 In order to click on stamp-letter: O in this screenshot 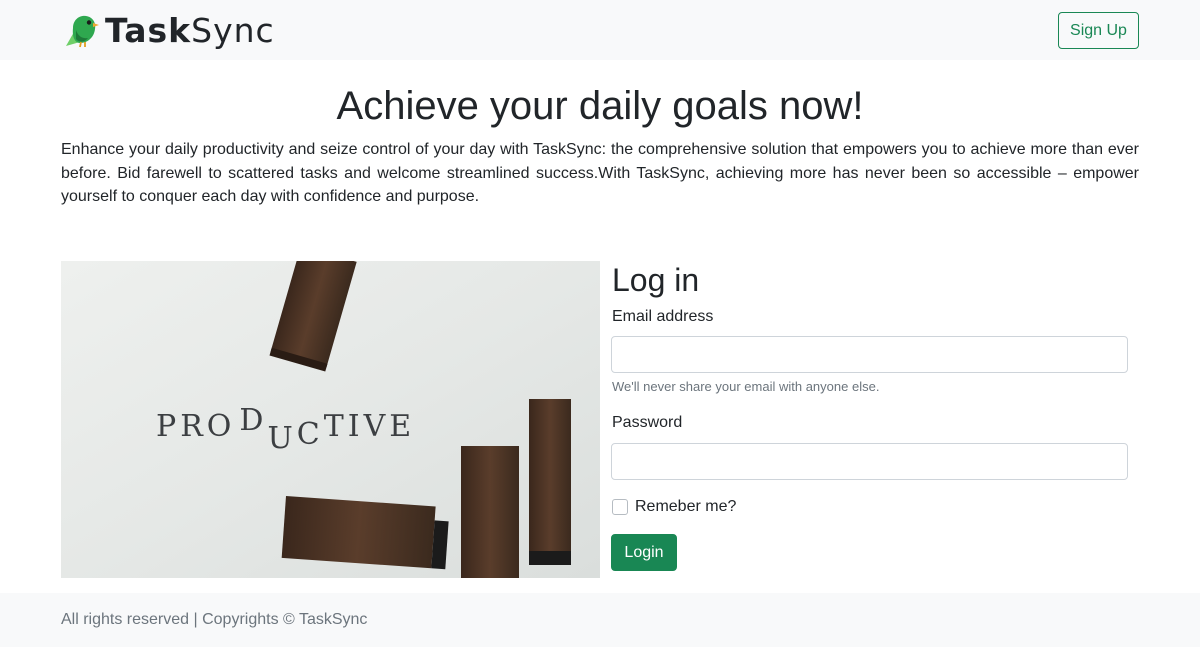, I will do `click(221, 426)`.